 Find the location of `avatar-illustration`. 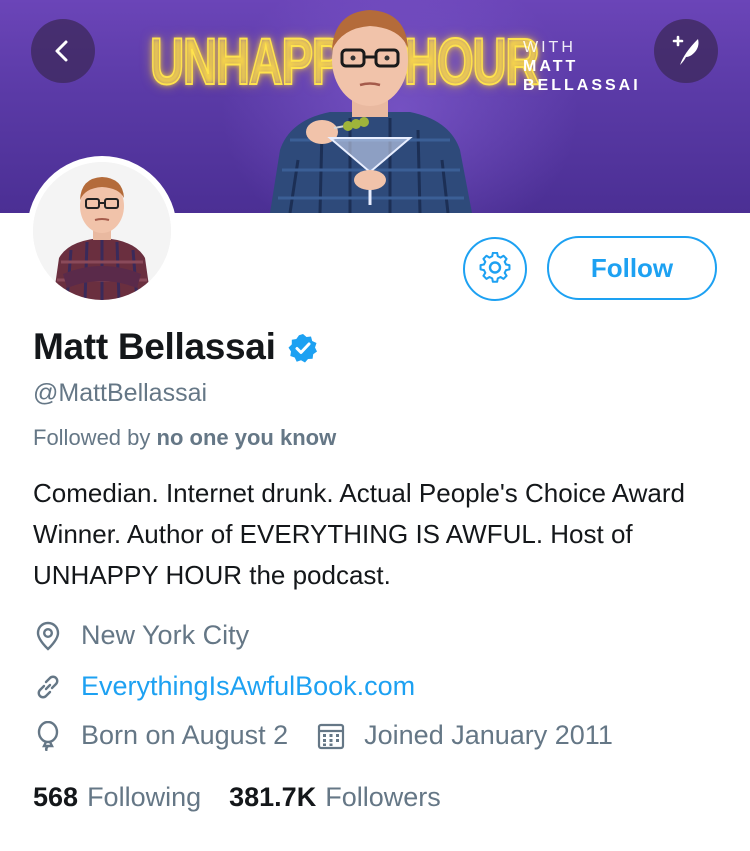

avatar-illustration is located at coordinates (102, 231).